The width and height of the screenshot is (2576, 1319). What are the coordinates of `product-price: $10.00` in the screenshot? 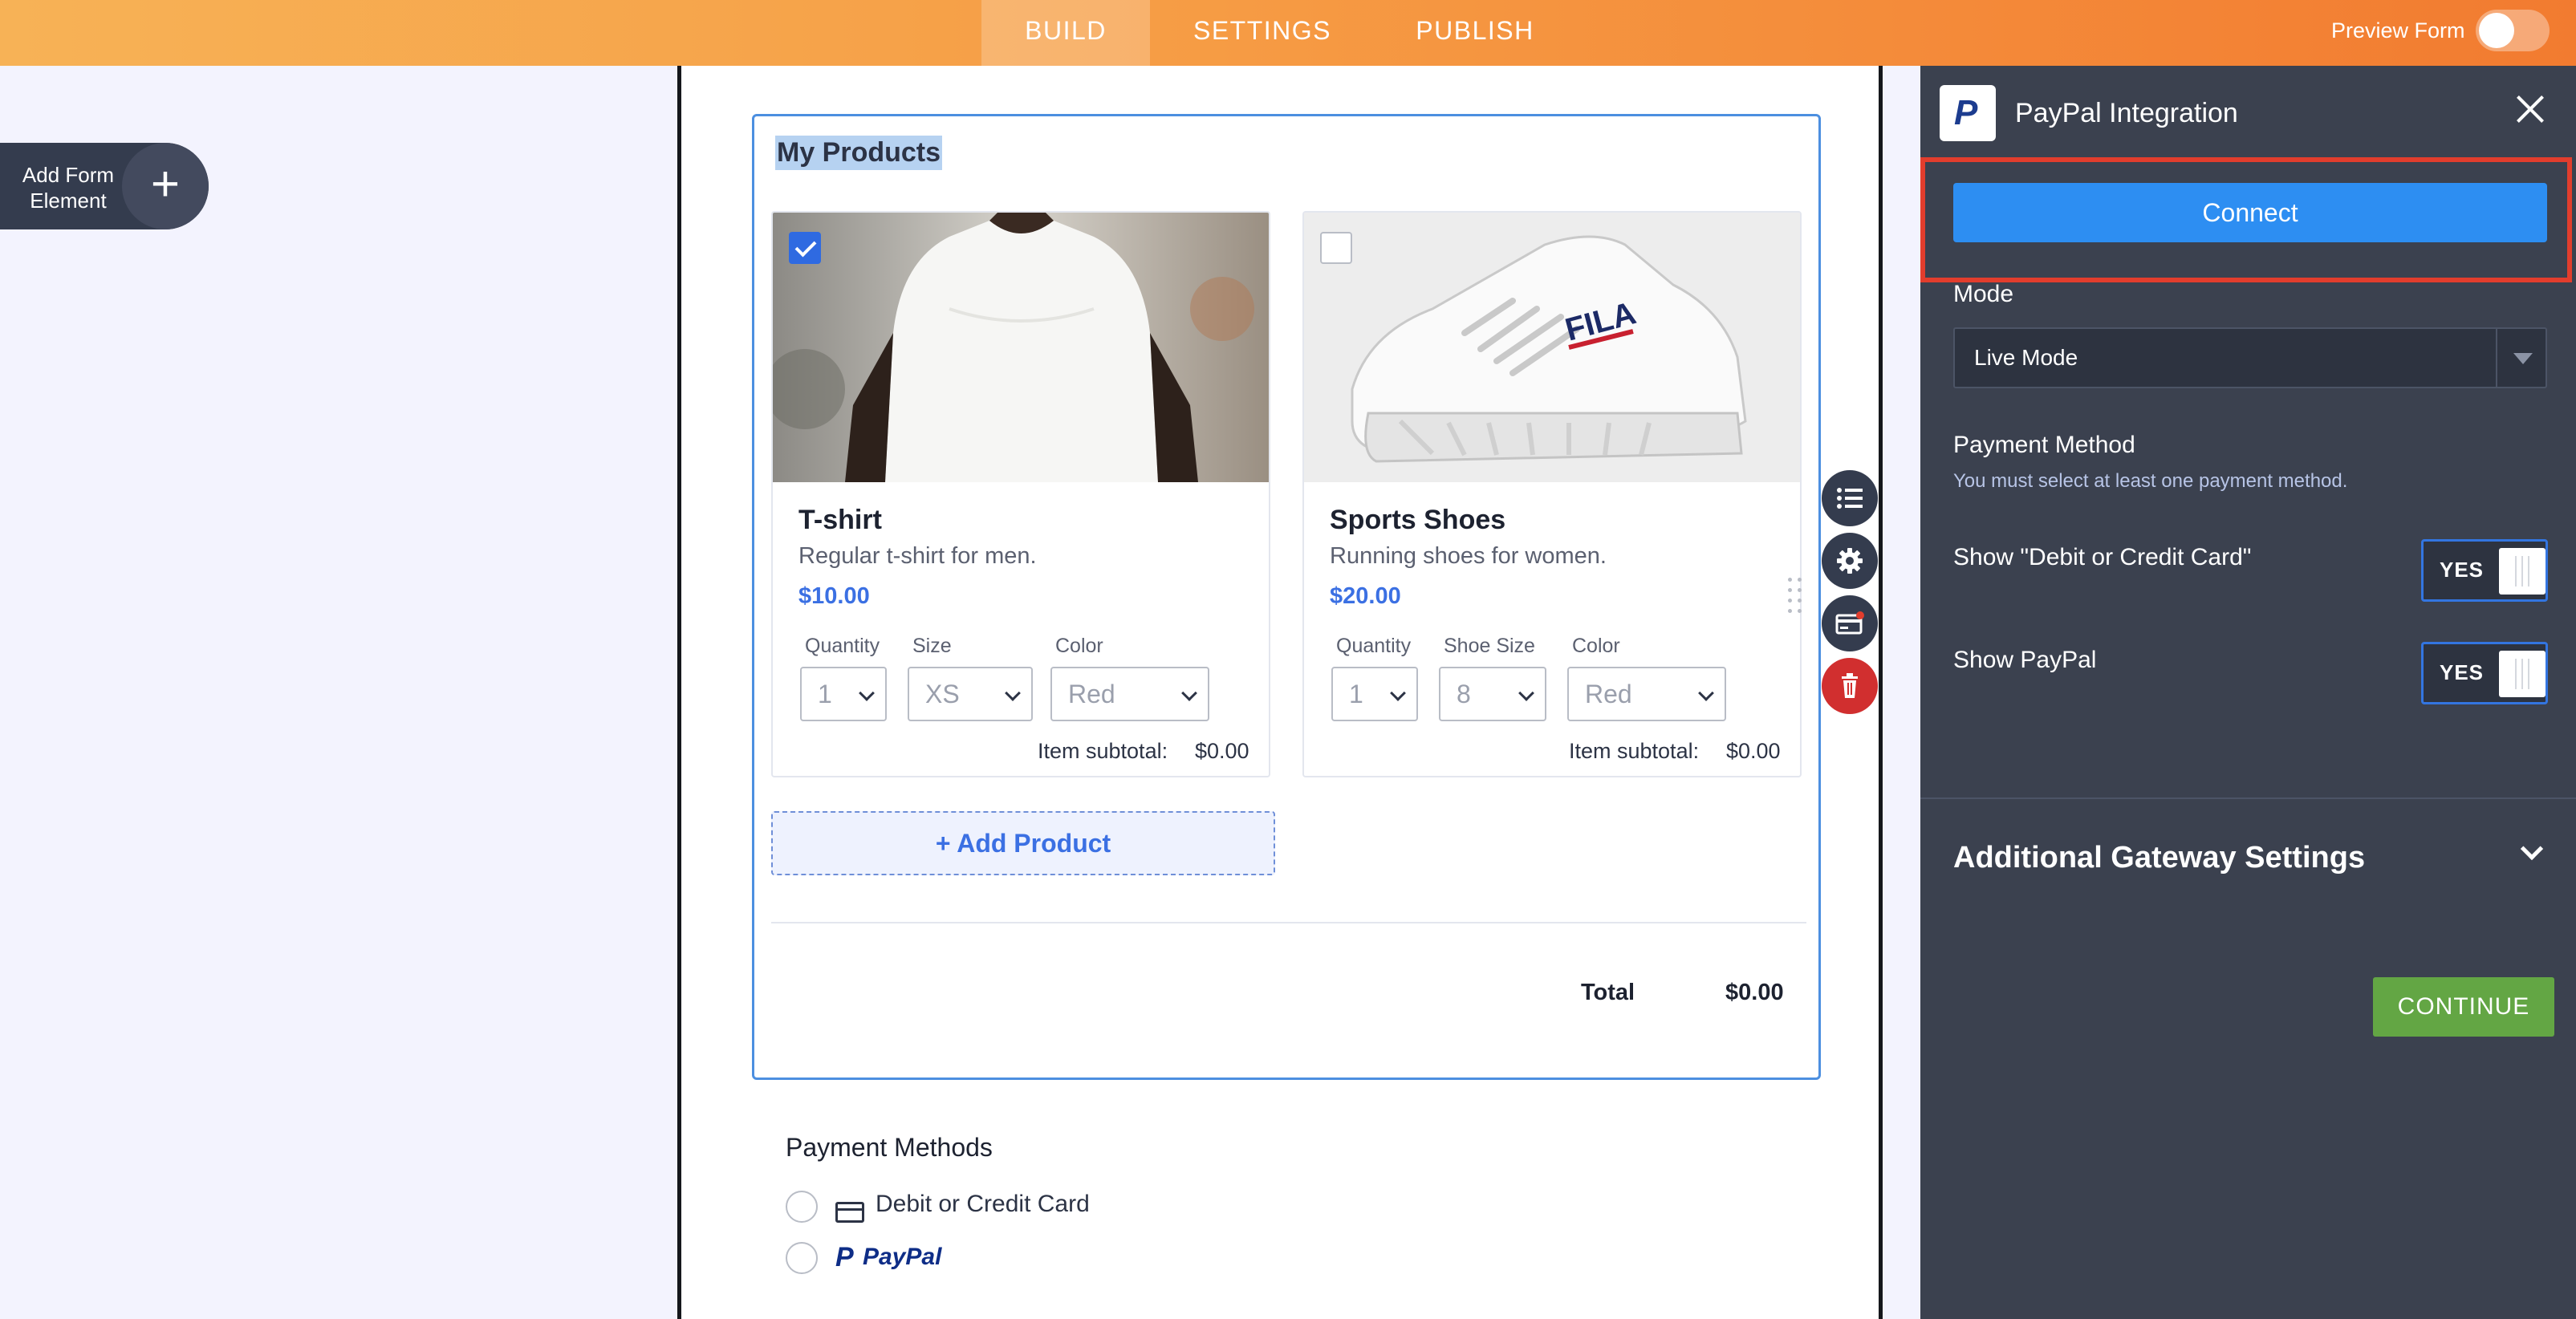 It's located at (834, 596).